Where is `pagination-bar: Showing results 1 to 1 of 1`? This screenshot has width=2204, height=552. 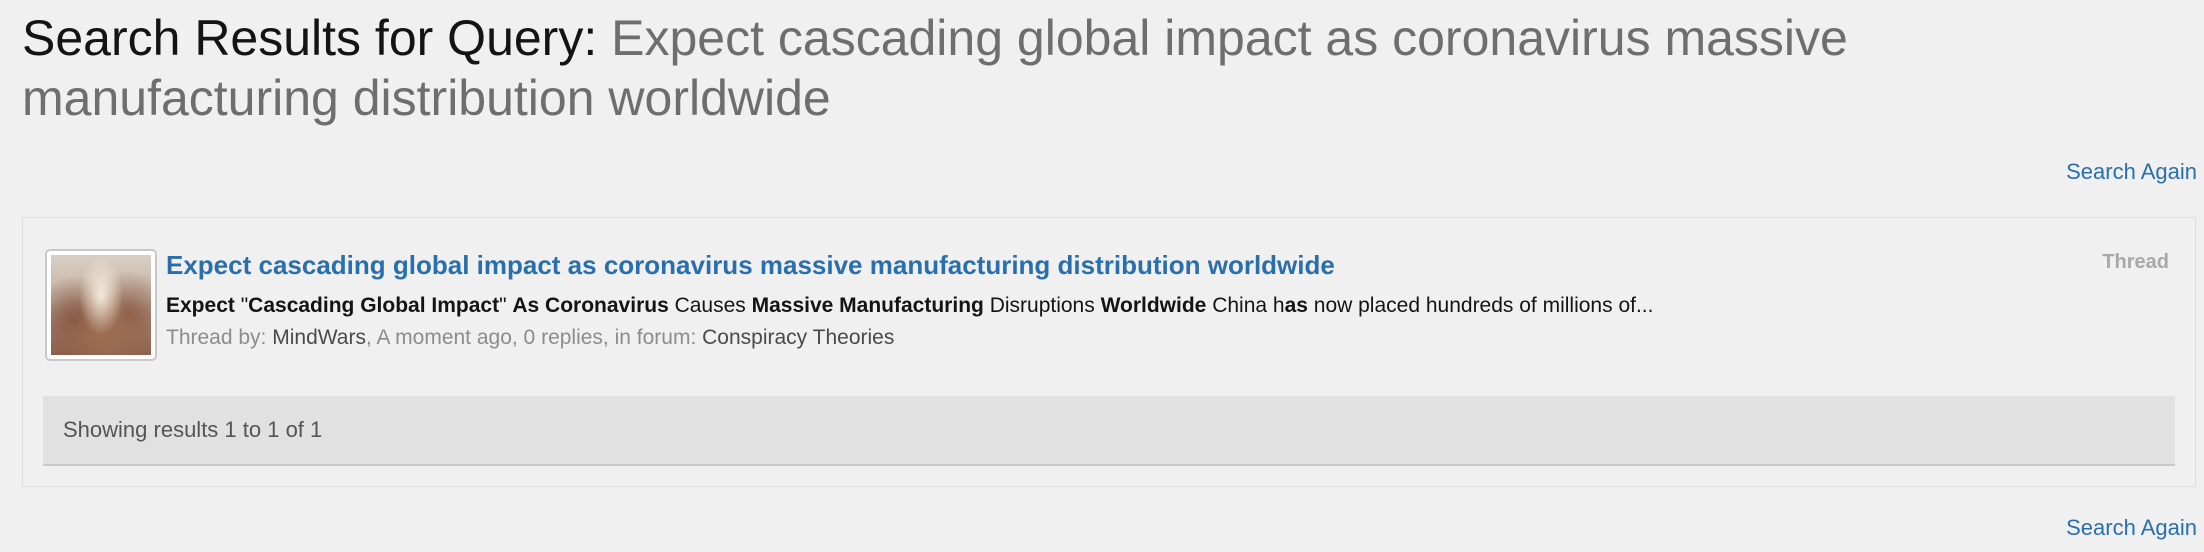
pagination-bar: Showing results 1 to 1 of 1 is located at coordinates (1109, 431).